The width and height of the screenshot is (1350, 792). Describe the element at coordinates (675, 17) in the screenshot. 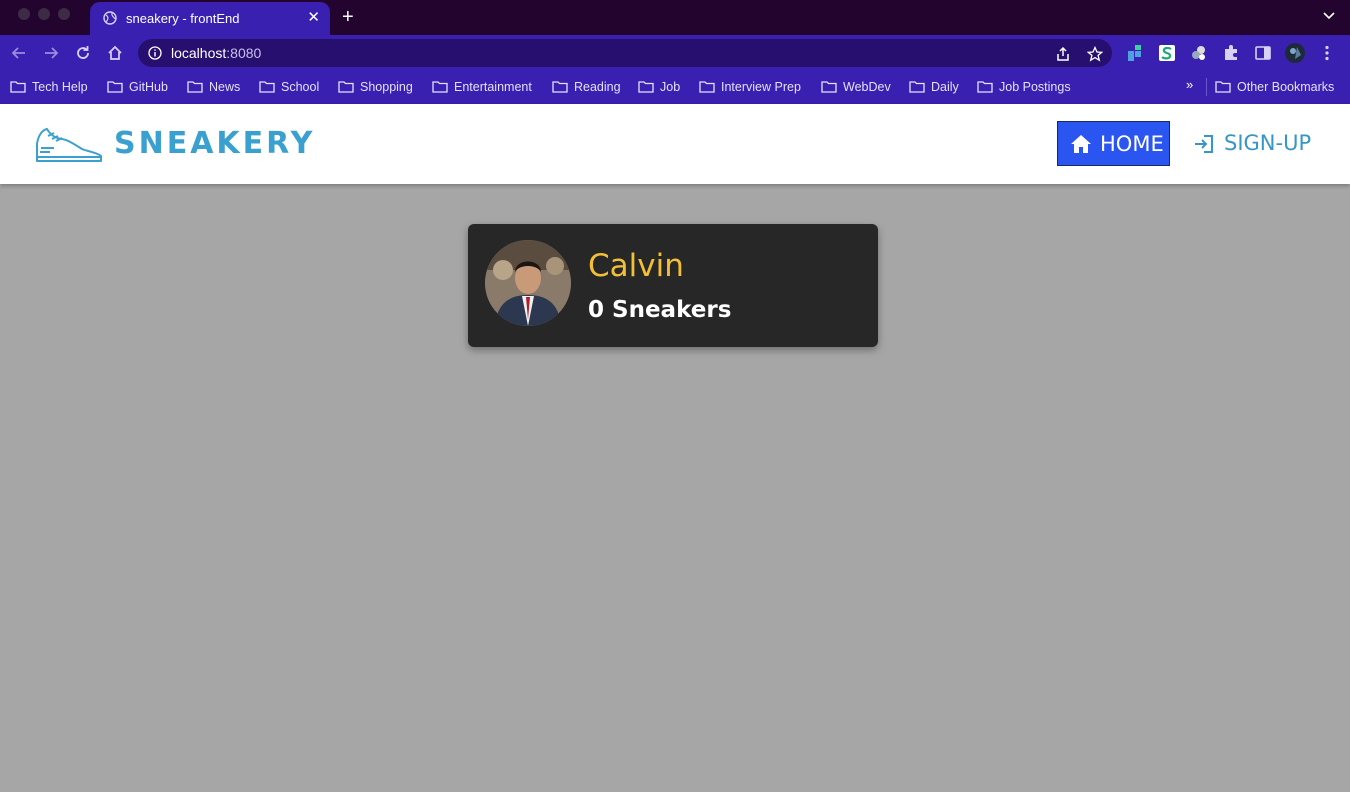

I see `browser-tab-strip: sneakery - frontEnd ✕ +` at that location.